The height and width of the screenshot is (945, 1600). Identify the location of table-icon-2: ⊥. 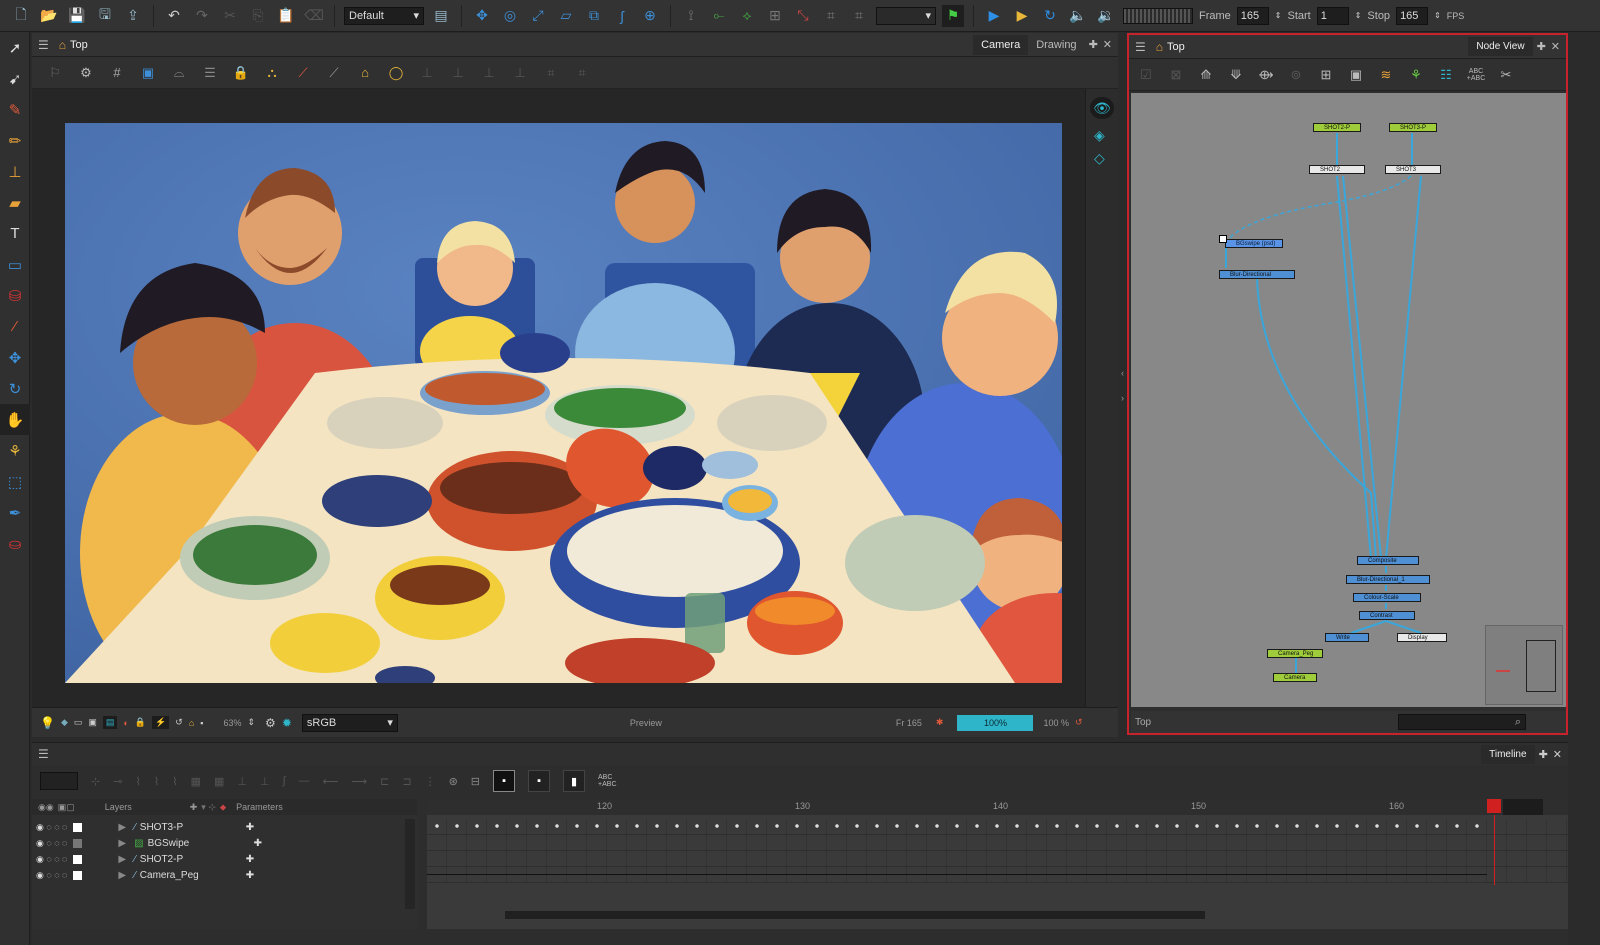
(458, 73).